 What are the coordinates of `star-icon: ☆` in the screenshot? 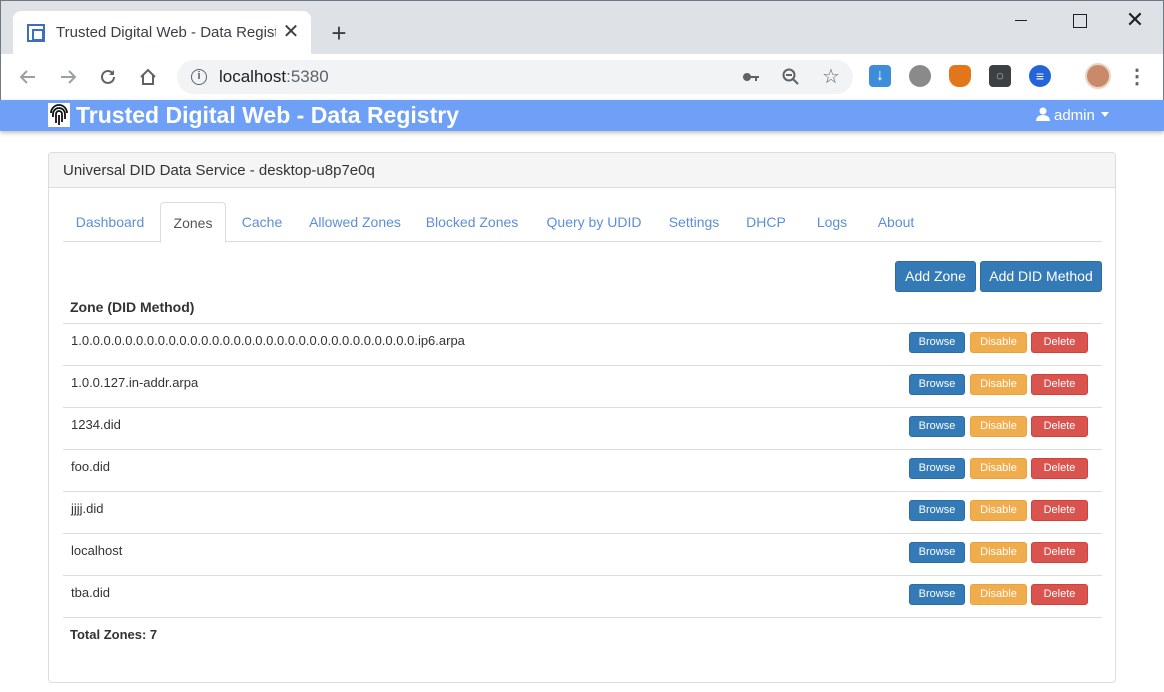 It's located at (831, 77).